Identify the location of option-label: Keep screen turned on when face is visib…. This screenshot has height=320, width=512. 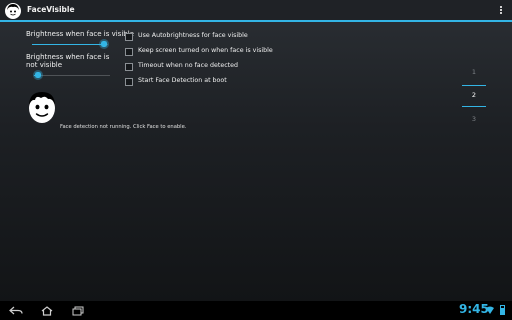
(205, 50).